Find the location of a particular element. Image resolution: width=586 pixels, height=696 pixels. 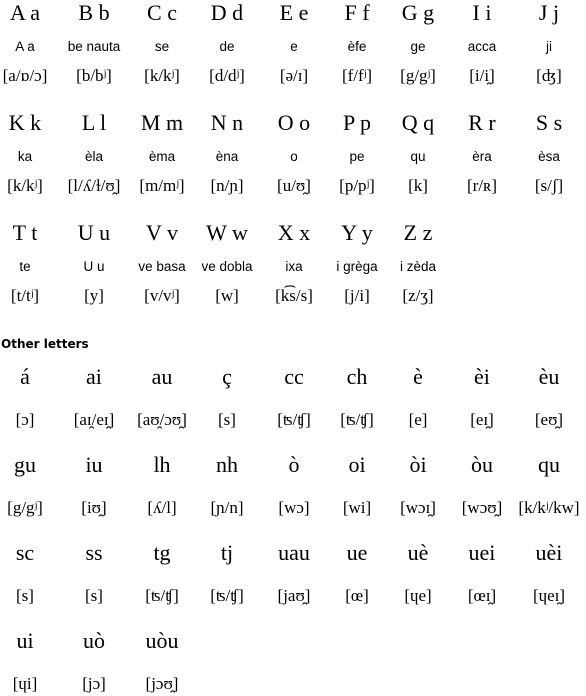

letter-ipa: [s/ʃ] is located at coordinates (549, 185).